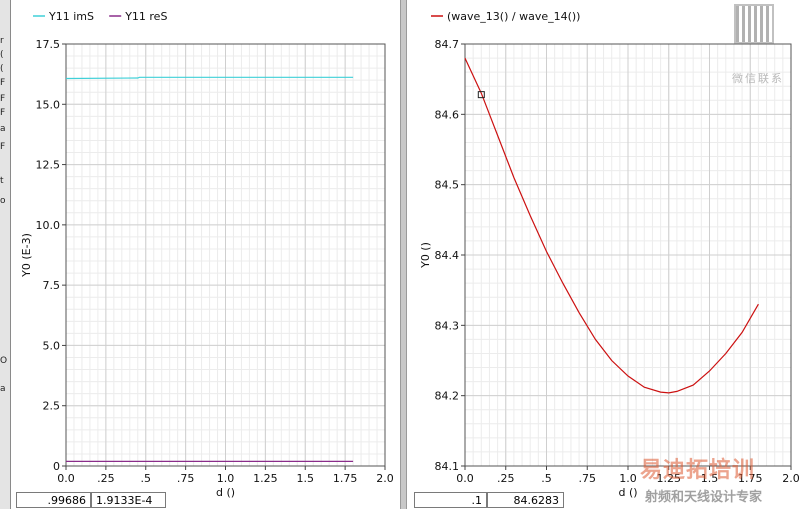  Describe the element at coordinates (345, 478) in the screenshot. I see `x-tick-label: 1.75` at that location.